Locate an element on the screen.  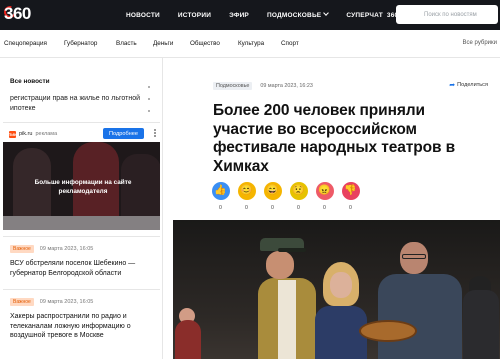
search-input: Поиск по новостям is located at coordinates (447, 14).